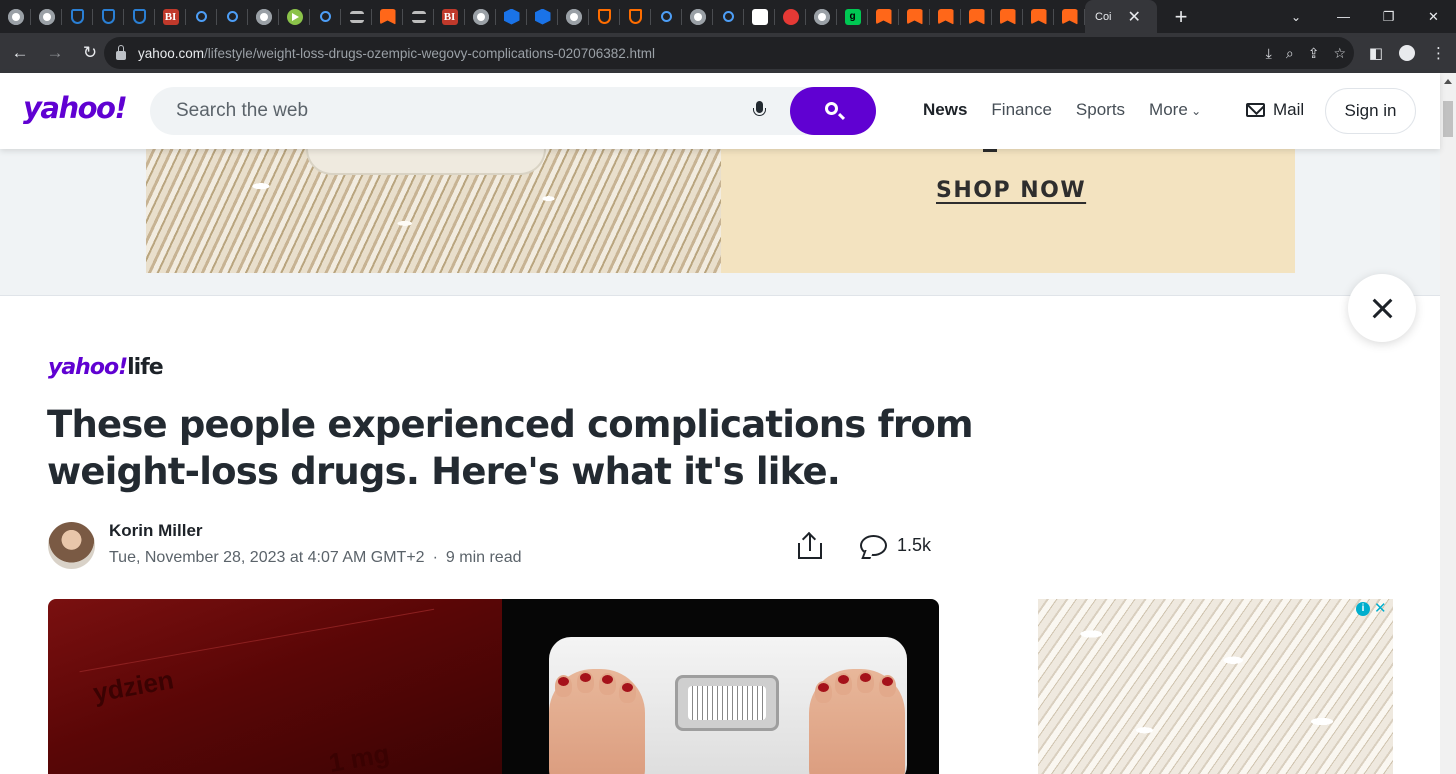  Describe the element at coordinates (1008, 211) in the screenshot. I see `banner-ad-panel` at that location.